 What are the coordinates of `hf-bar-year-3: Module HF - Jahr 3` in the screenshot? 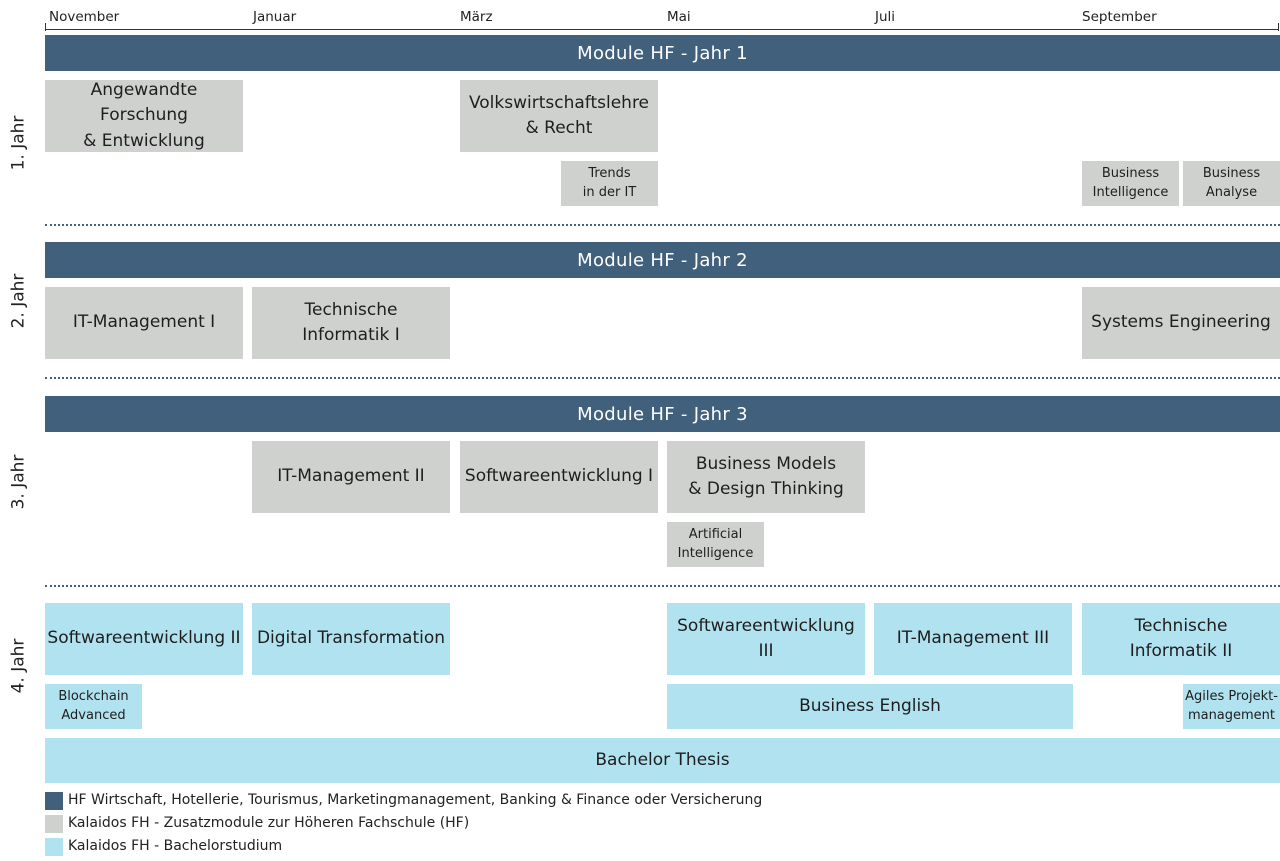 It's located at (662, 414).